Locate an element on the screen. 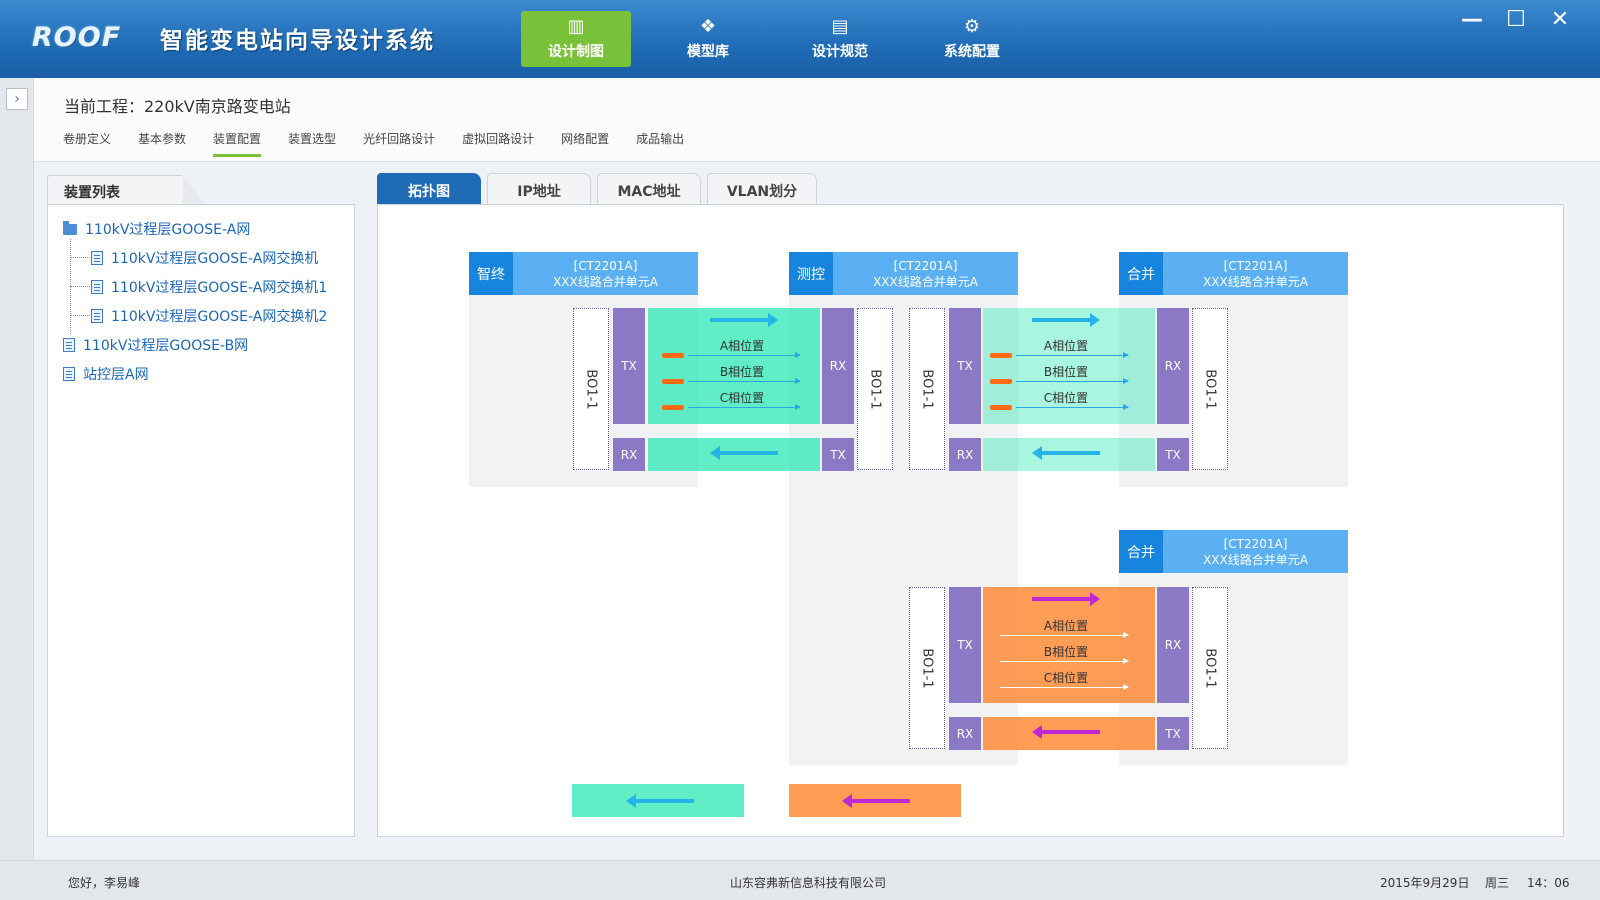  subtab-output: 成品输出 is located at coordinates (660, 143).